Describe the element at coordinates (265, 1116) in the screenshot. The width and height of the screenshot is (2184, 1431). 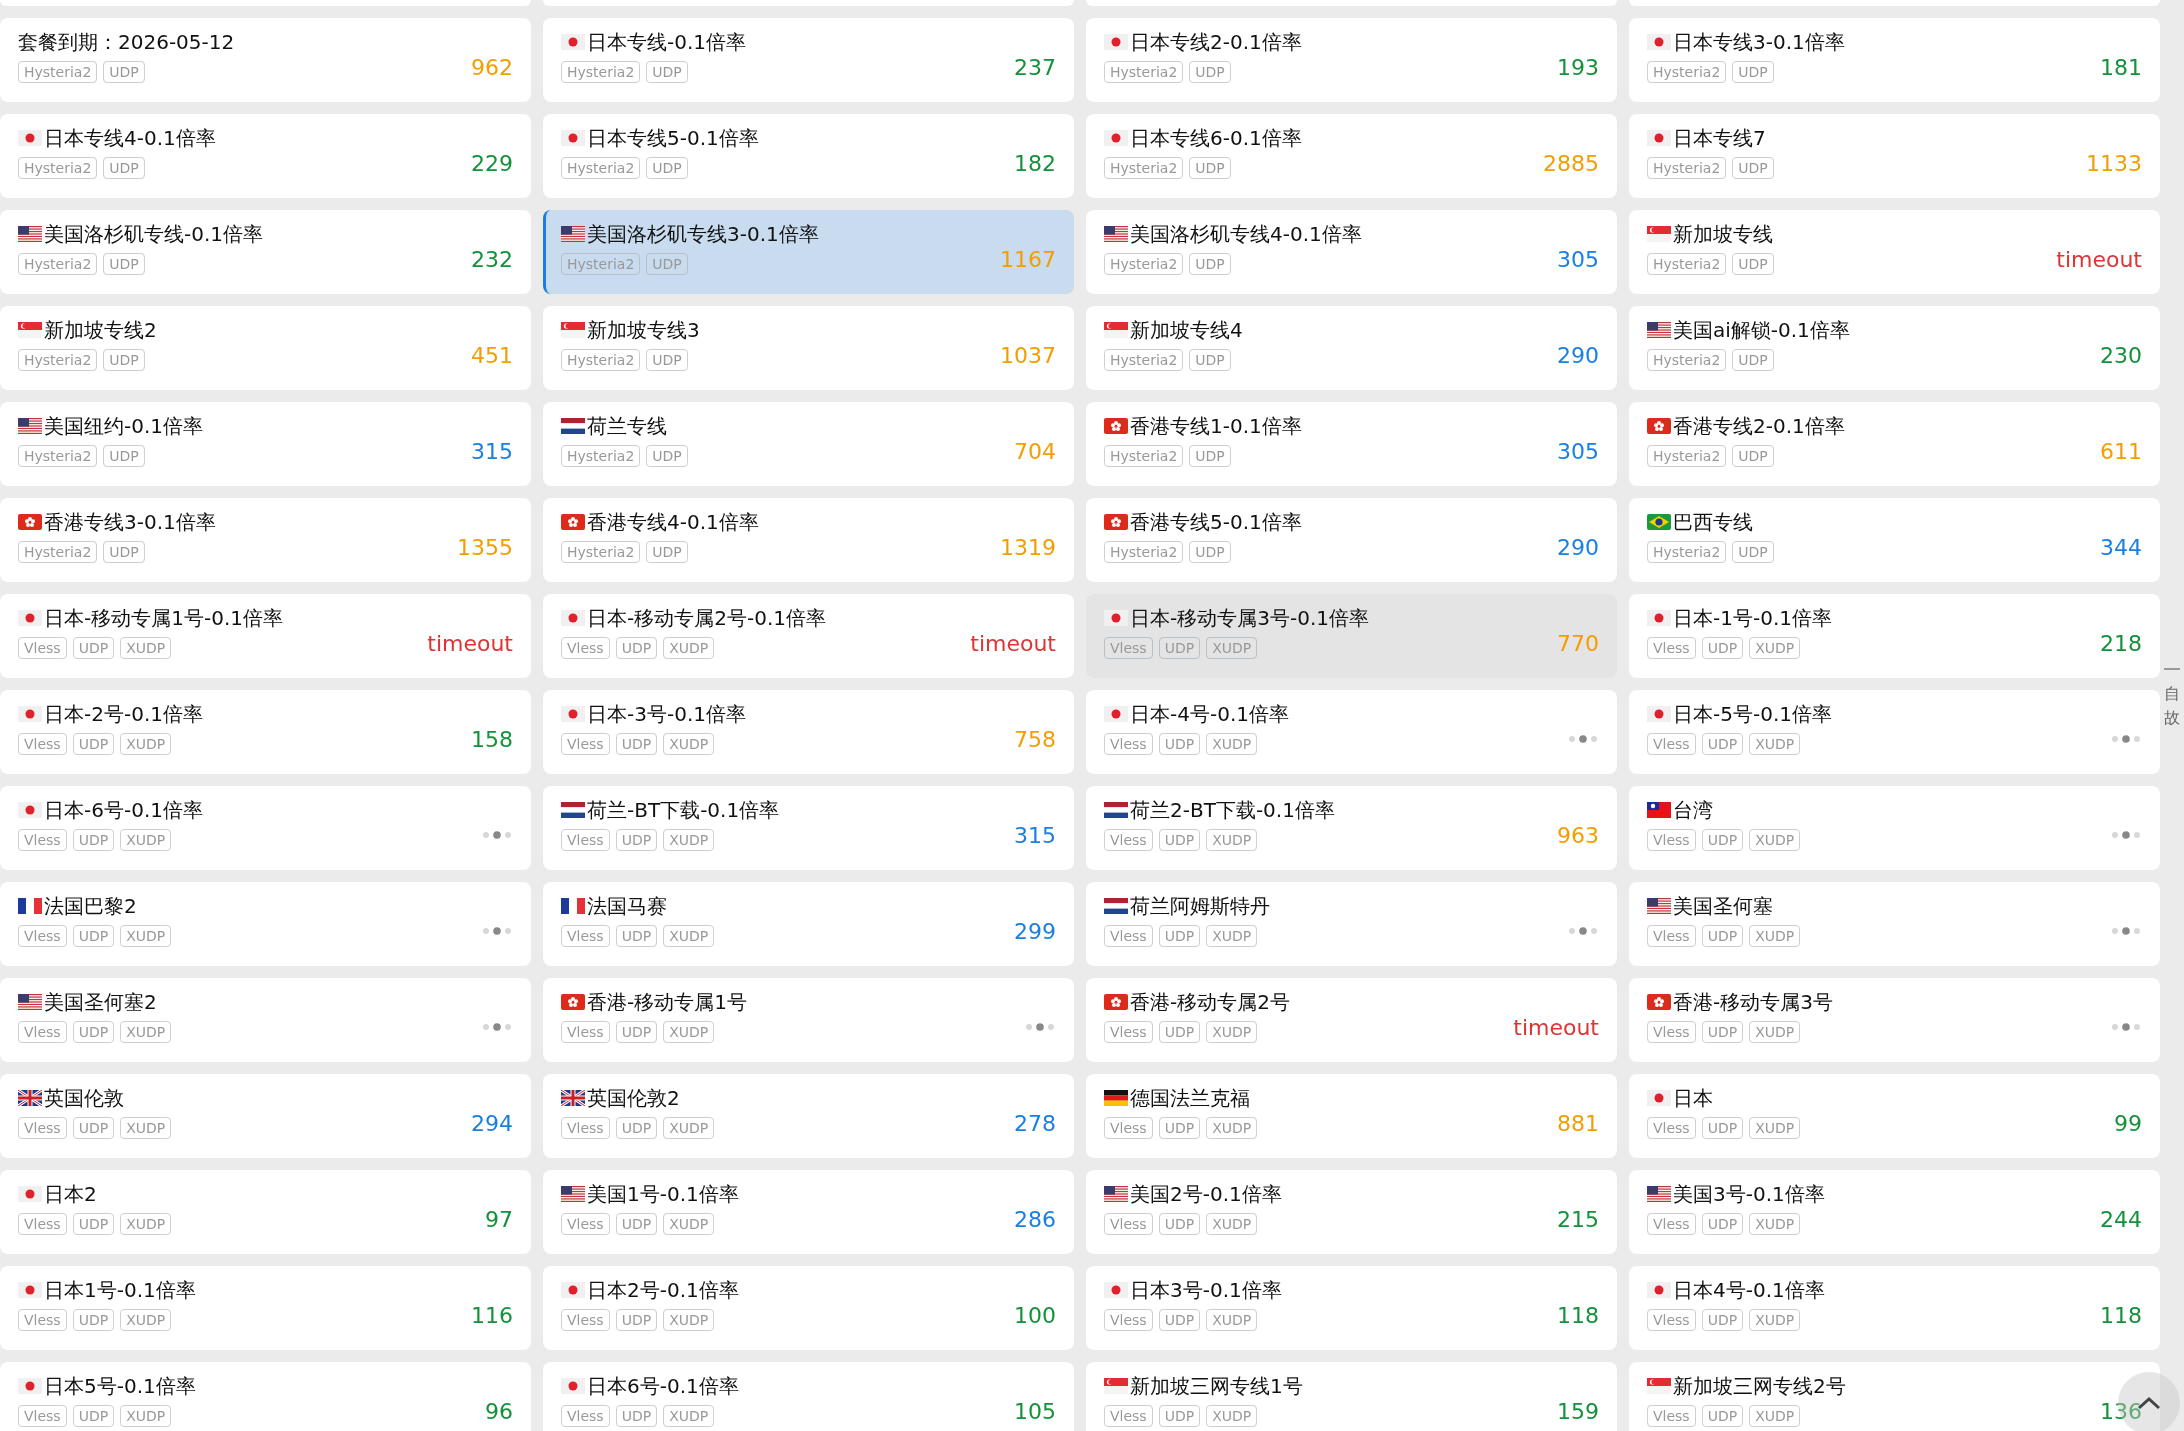
I see `node-card: 英国伦敦 Vless UDP XUDP 294` at that location.